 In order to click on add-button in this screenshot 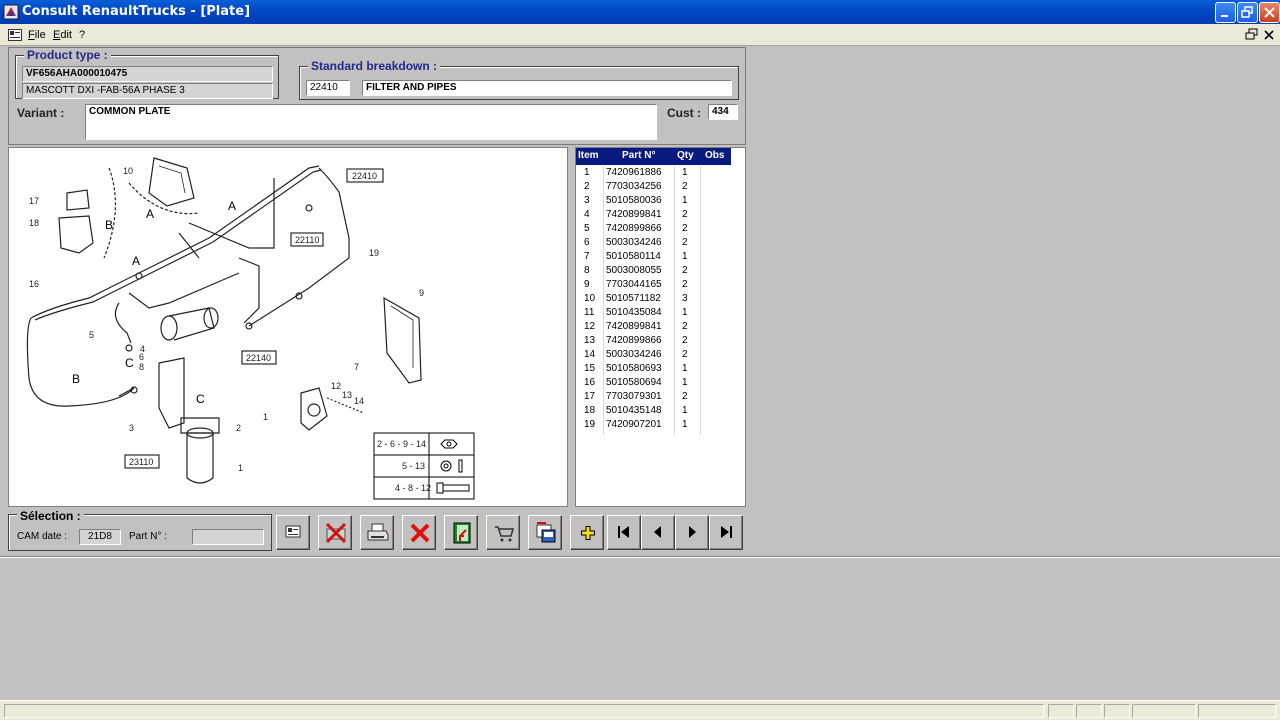, I will do `click(587, 532)`.